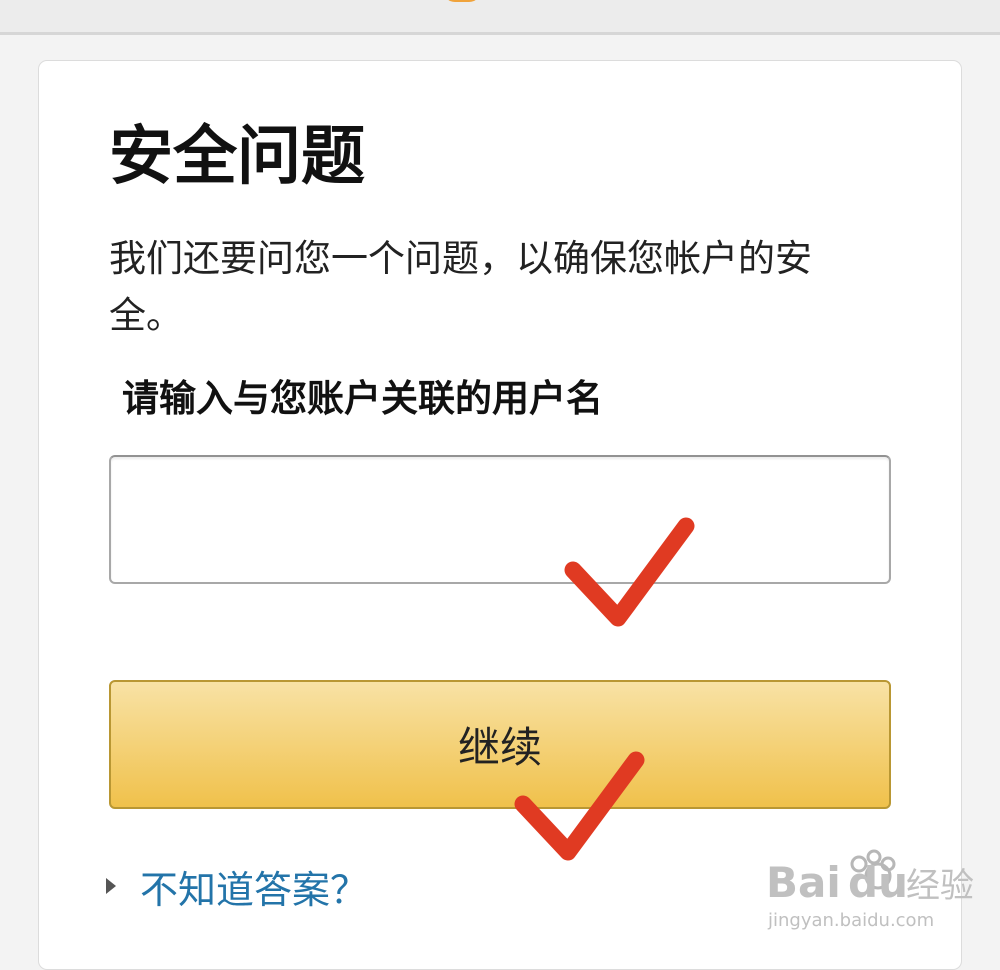  Describe the element at coordinates (500, 519) in the screenshot. I see `username-input` at that location.